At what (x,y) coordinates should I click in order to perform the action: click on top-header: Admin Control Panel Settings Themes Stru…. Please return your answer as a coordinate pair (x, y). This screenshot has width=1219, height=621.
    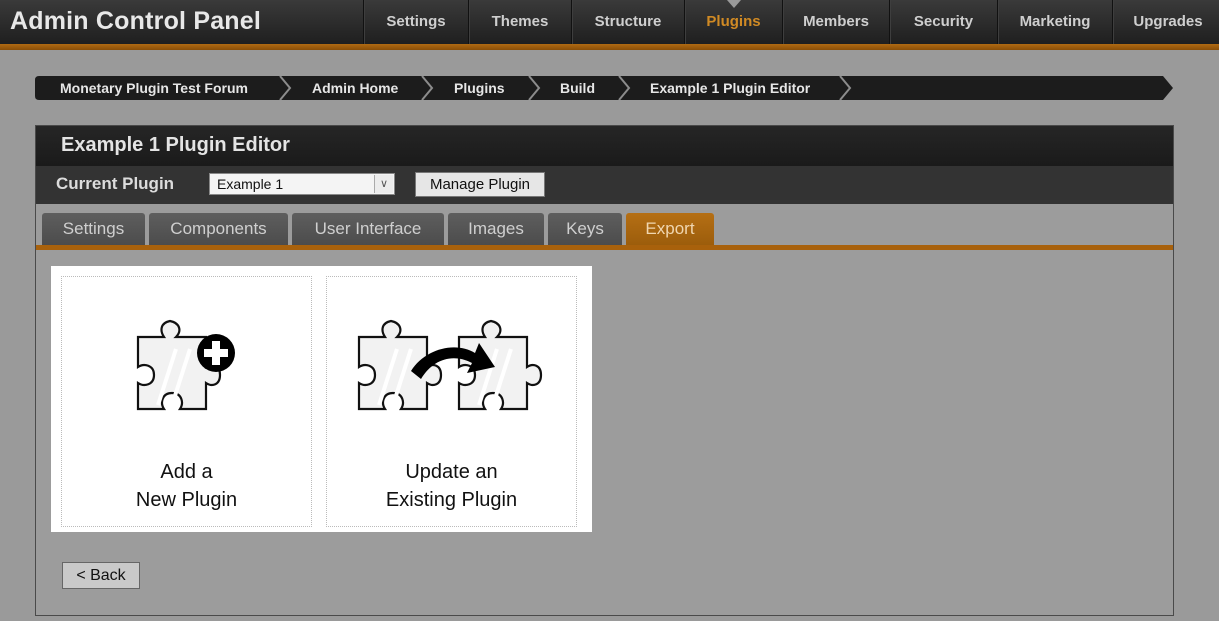
    Looking at the image, I should click on (609, 22).